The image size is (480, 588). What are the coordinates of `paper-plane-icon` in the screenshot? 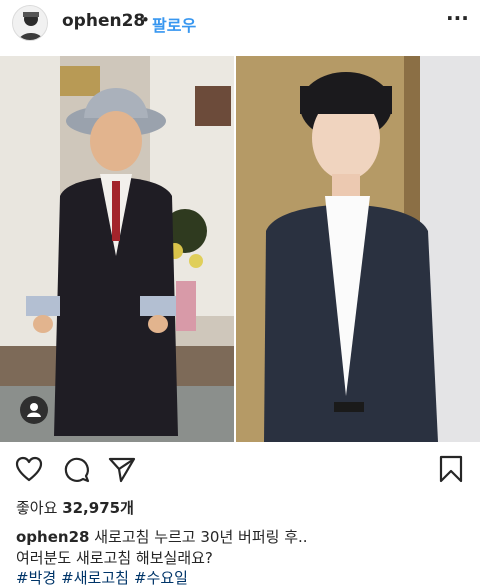 It's located at (122, 470).